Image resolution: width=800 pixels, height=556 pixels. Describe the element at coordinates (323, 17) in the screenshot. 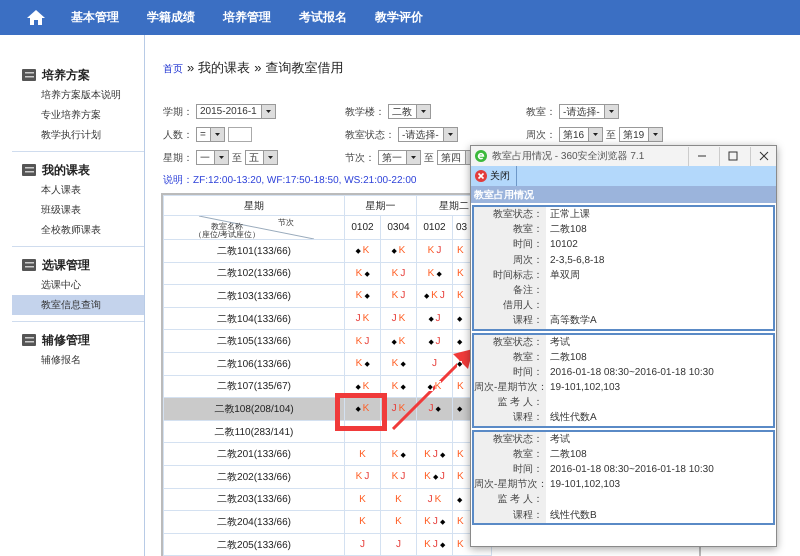

I see `nav-link: 考试报名` at that location.